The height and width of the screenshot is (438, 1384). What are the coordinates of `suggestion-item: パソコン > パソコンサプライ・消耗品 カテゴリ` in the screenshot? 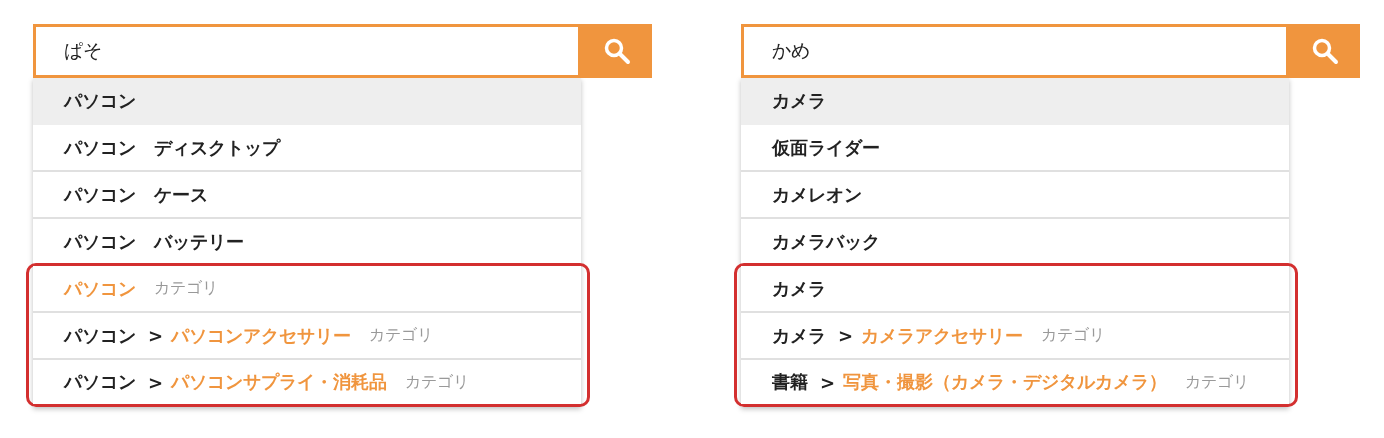 It's located at (307, 382).